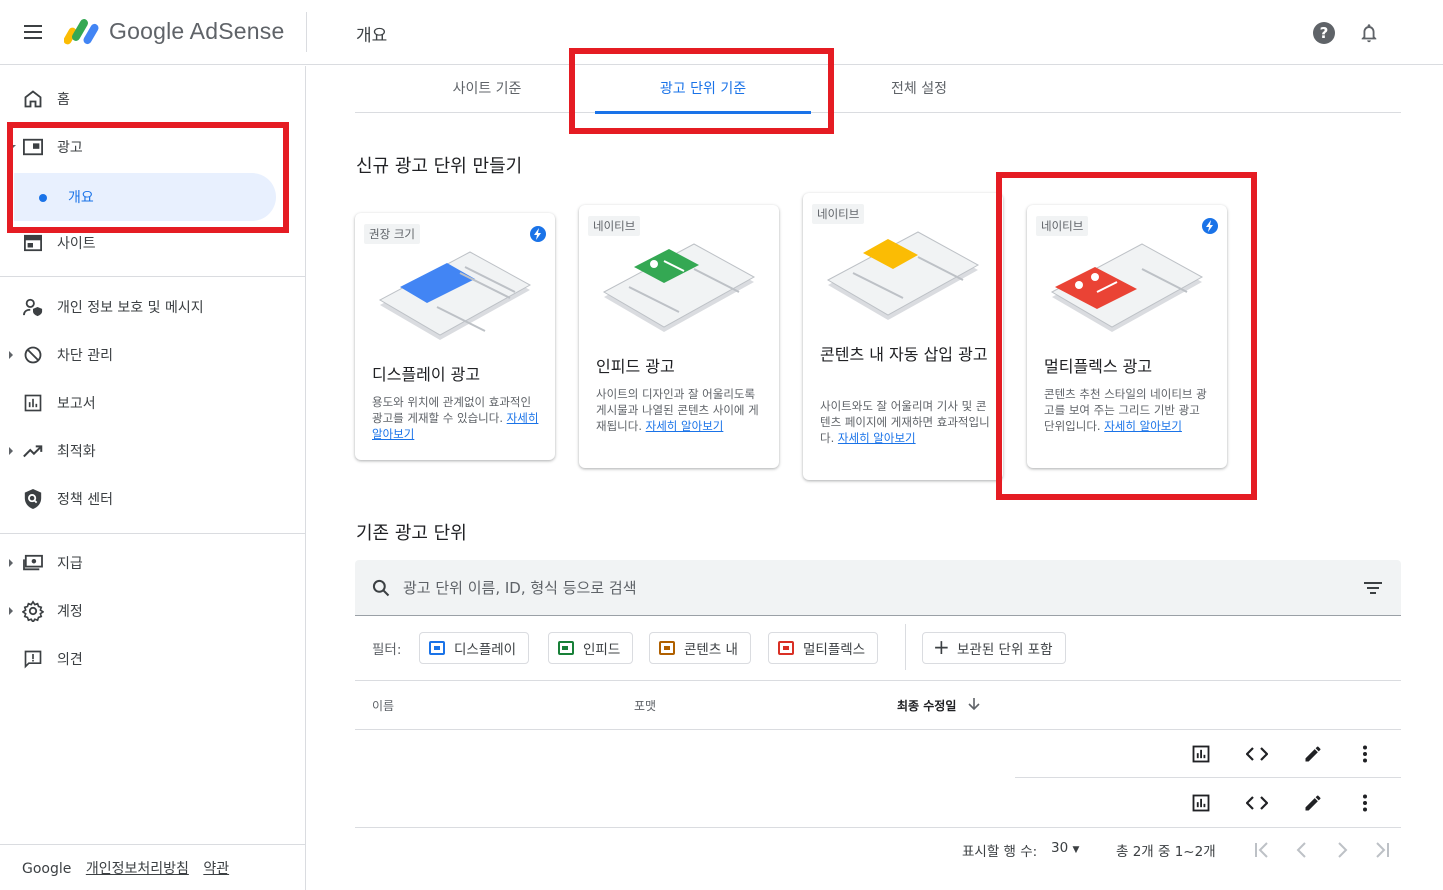  I want to click on sidebar-item-label: 개인 정보 보호 및 메시지, so click(130, 308).